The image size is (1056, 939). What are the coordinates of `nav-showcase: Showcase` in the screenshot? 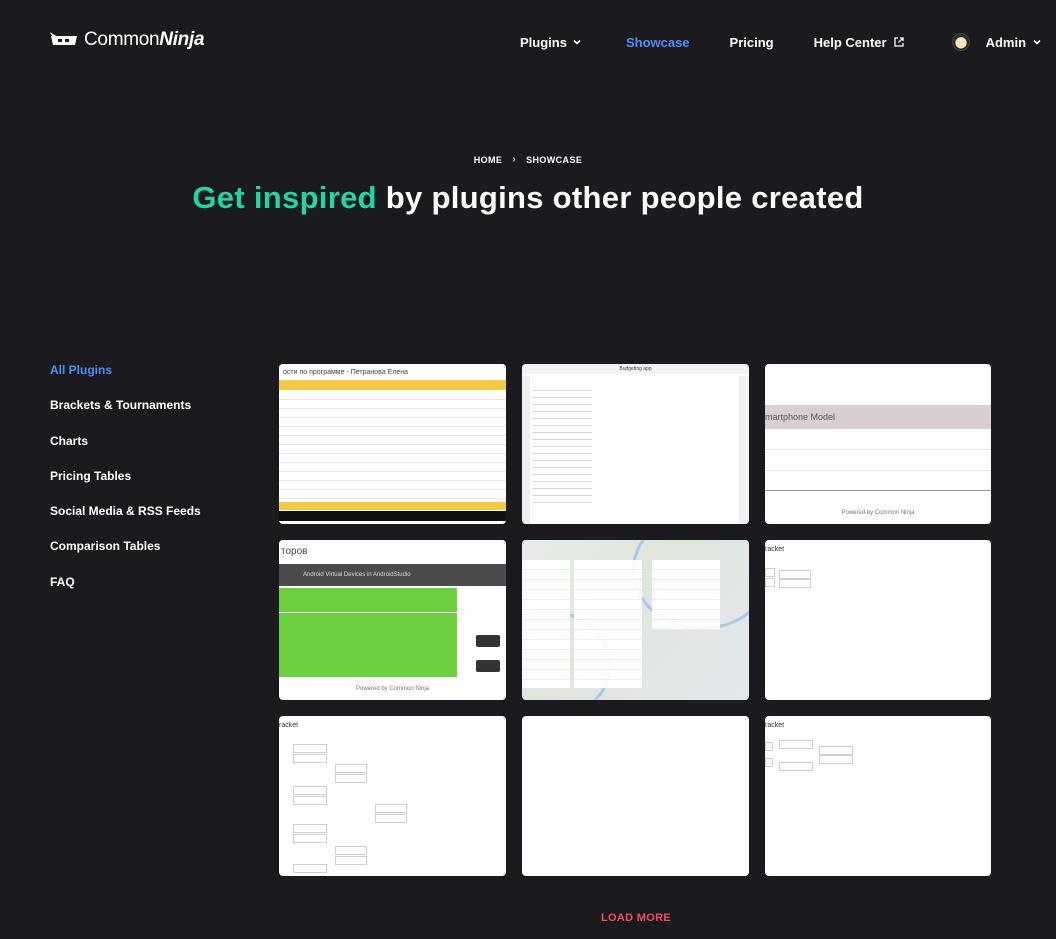 It's located at (658, 42).